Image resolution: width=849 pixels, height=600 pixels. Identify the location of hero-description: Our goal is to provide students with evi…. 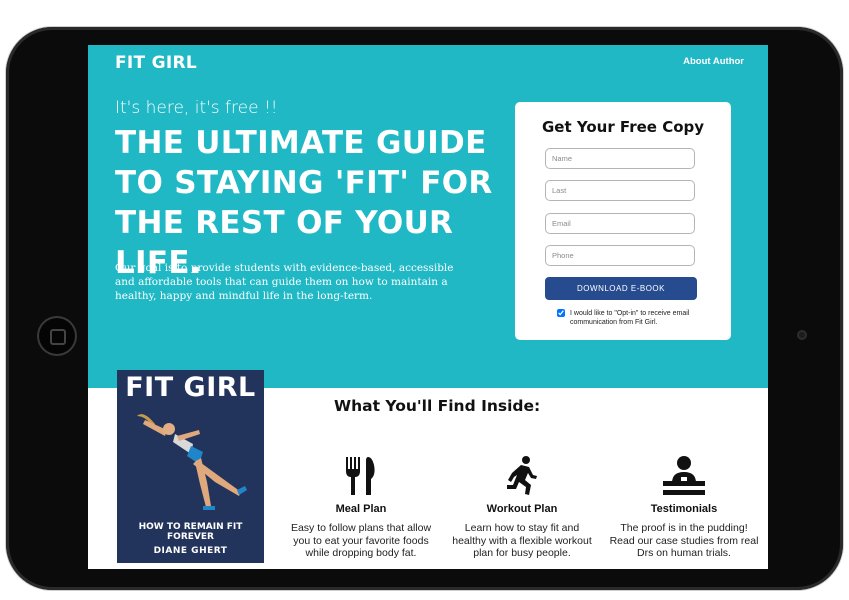
(284, 282).